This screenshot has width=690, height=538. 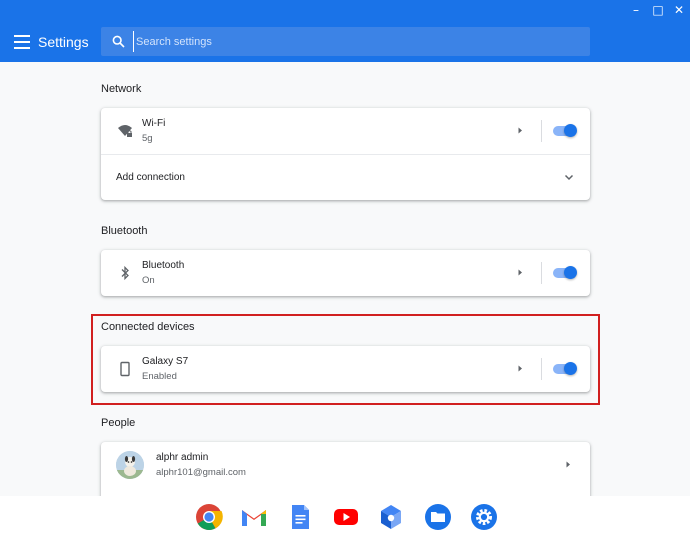 What do you see at coordinates (22, 42) in the screenshot?
I see `menu-icon` at bounding box center [22, 42].